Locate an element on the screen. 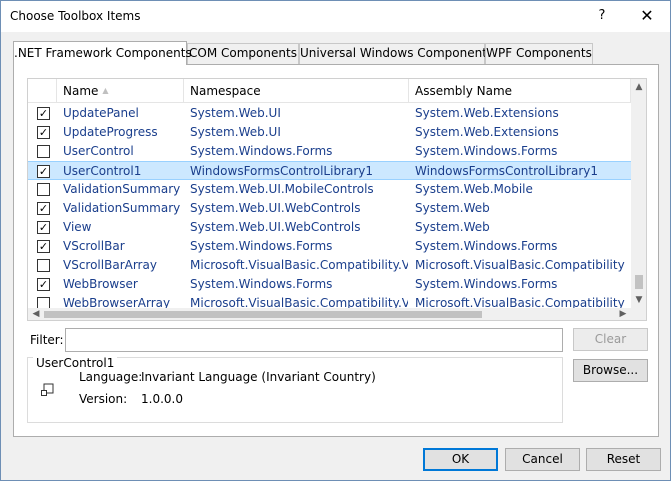 This screenshot has width=671, height=481. version-label: Version: is located at coordinates (103, 399).